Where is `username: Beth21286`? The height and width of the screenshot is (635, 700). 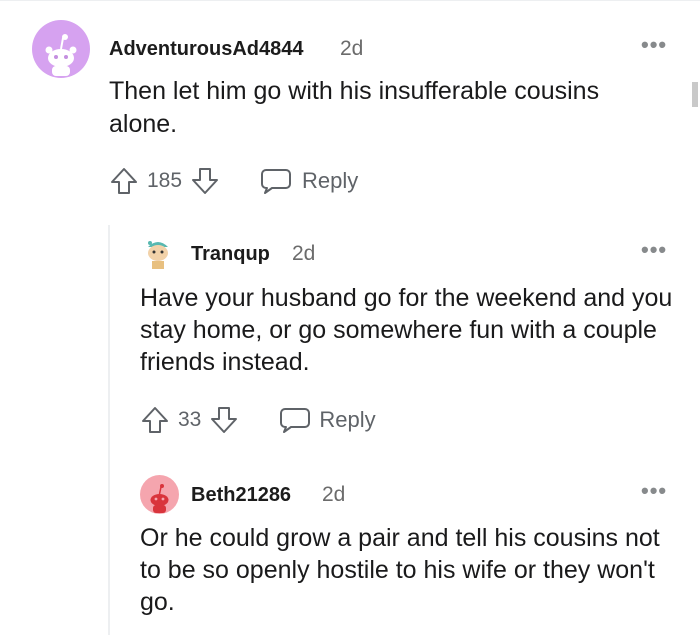 username: Beth21286 is located at coordinates (241, 495).